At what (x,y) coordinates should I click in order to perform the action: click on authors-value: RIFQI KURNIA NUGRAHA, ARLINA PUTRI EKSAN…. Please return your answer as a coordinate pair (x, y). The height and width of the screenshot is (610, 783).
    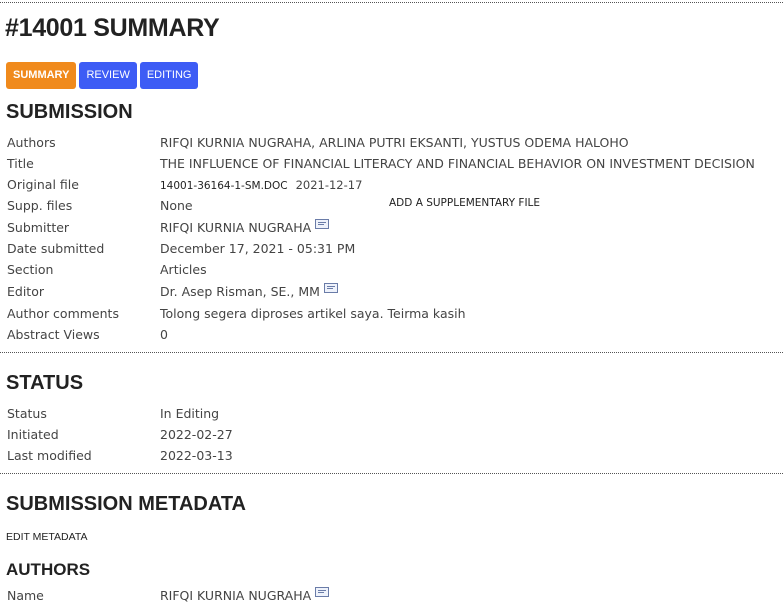
    Looking at the image, I should click on (394, 142).